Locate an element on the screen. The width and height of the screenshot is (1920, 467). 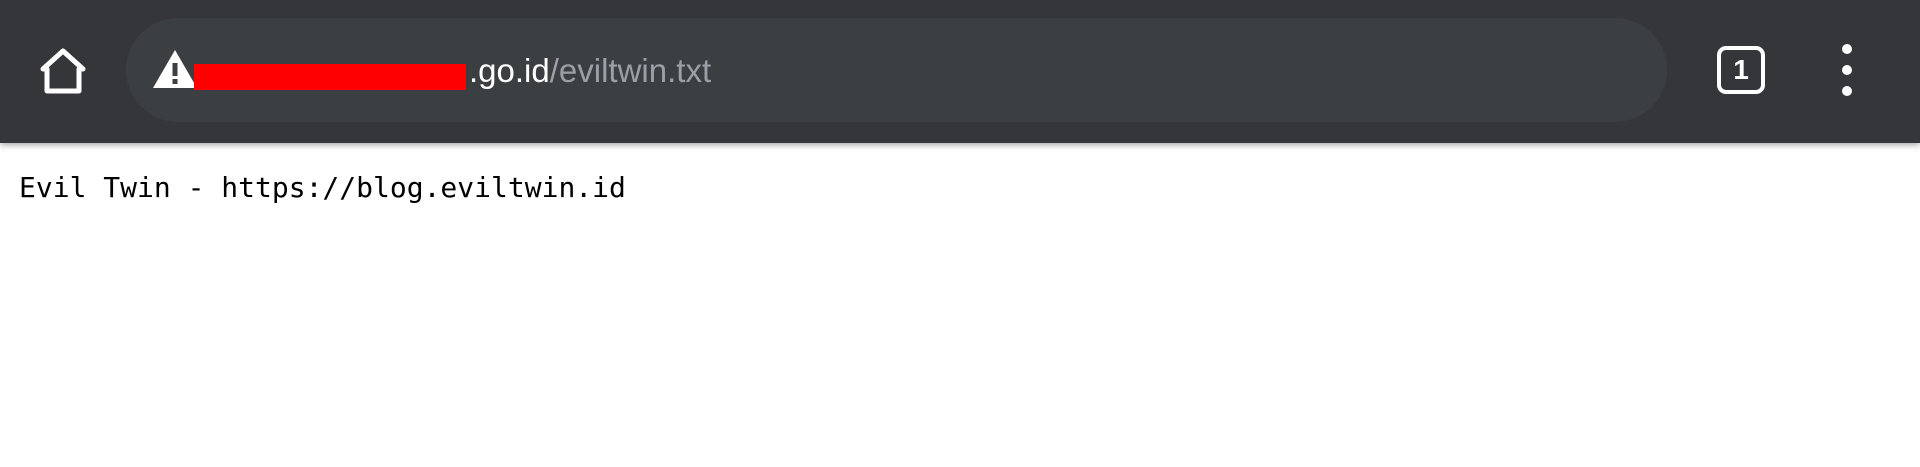
url-path: /eviltwin.txt is located at coordinates (630, 70).